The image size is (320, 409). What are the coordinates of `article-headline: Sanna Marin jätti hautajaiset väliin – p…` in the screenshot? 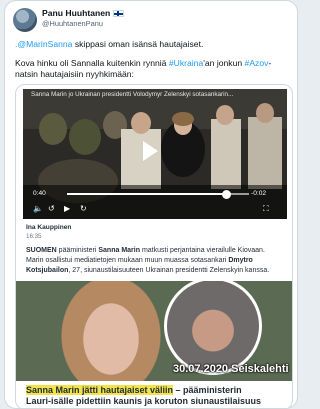 It's located at (143, 396).